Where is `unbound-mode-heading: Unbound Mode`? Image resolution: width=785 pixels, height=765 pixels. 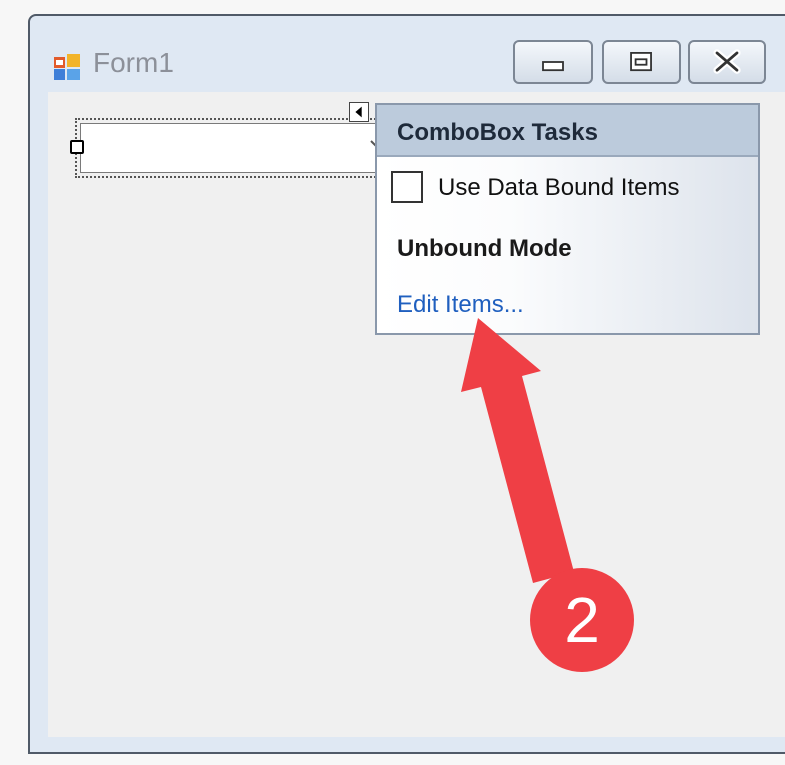 unbound-mode-heading: Unbound Mode is located at coordinates (484, 248).